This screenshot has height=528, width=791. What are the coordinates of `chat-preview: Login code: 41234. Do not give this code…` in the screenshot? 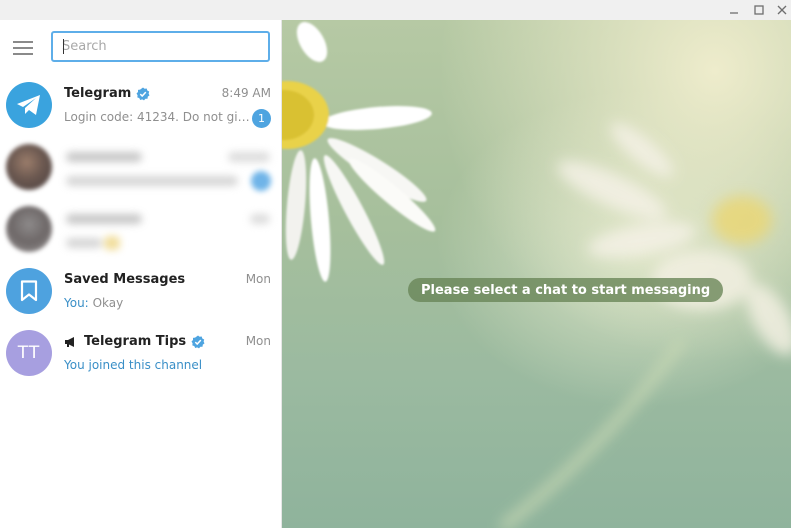 It's located at (157, 117).